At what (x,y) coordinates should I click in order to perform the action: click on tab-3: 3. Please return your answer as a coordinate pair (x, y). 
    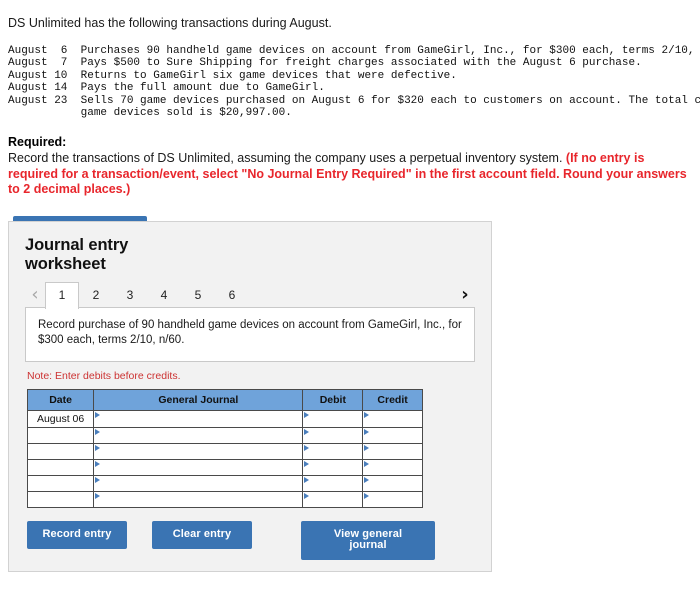
    Looking at the image, I should click on (130, 295).